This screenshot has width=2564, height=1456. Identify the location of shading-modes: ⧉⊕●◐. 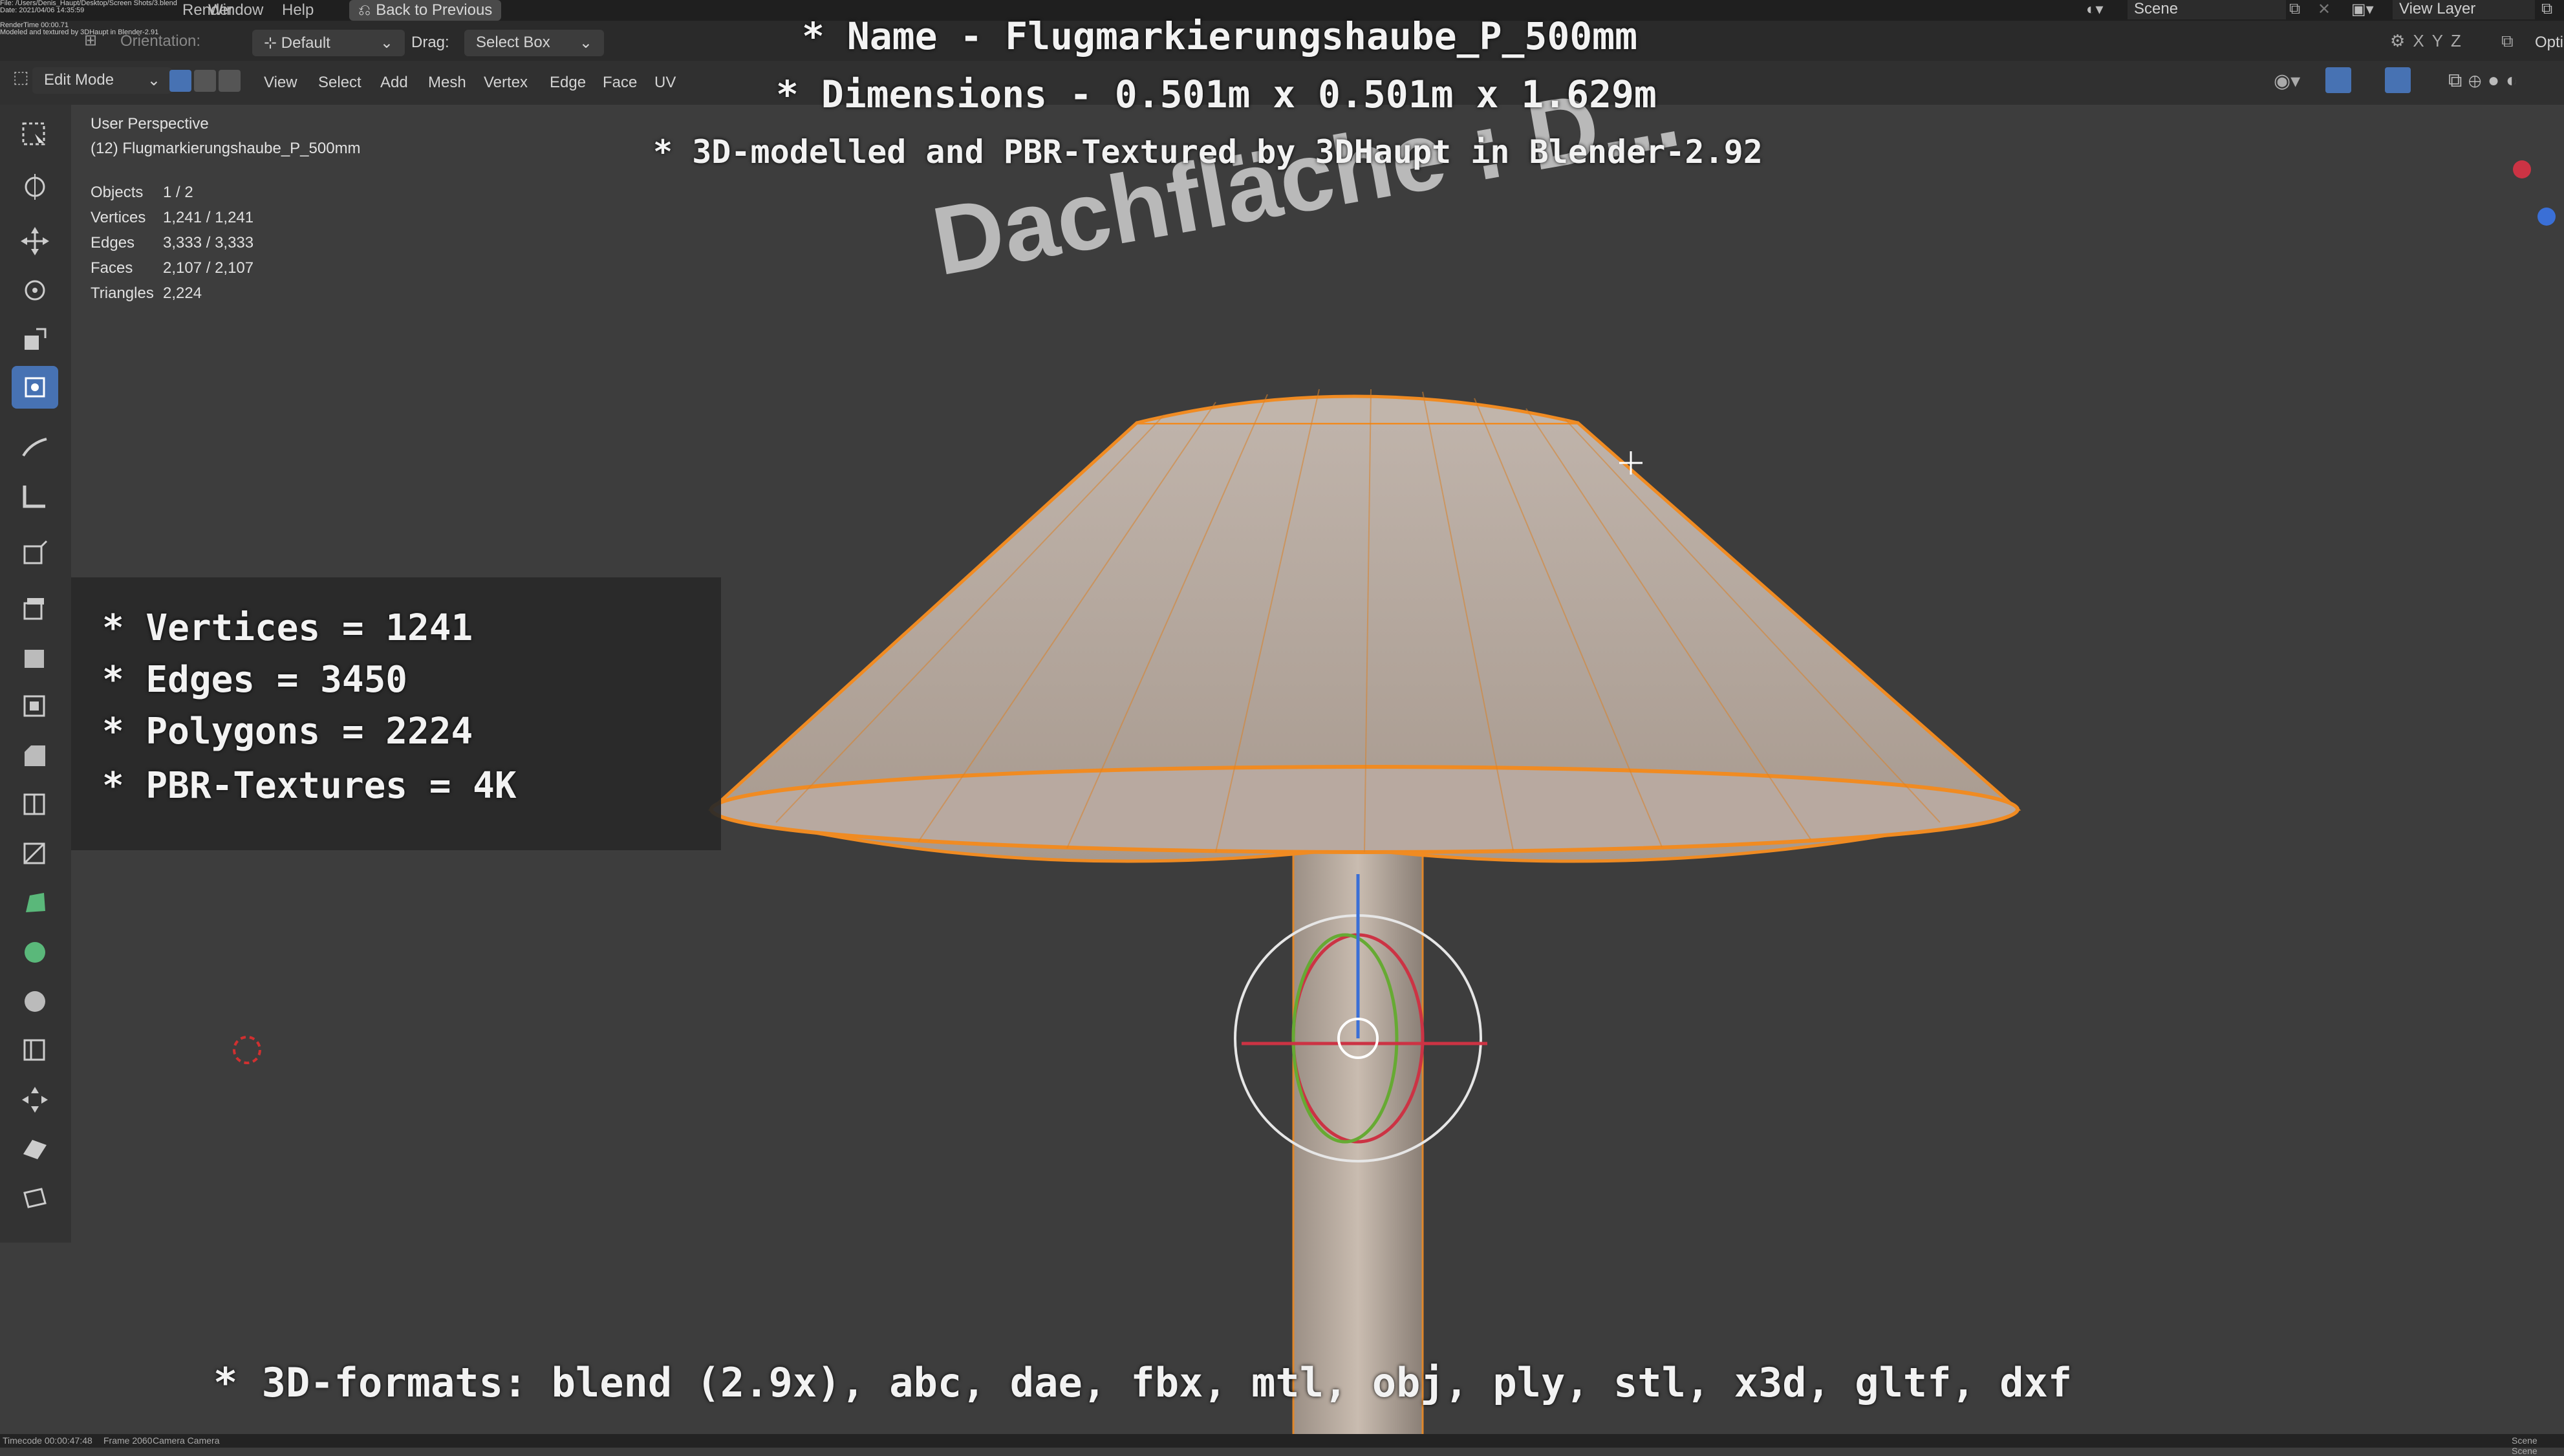
(2486, 81).